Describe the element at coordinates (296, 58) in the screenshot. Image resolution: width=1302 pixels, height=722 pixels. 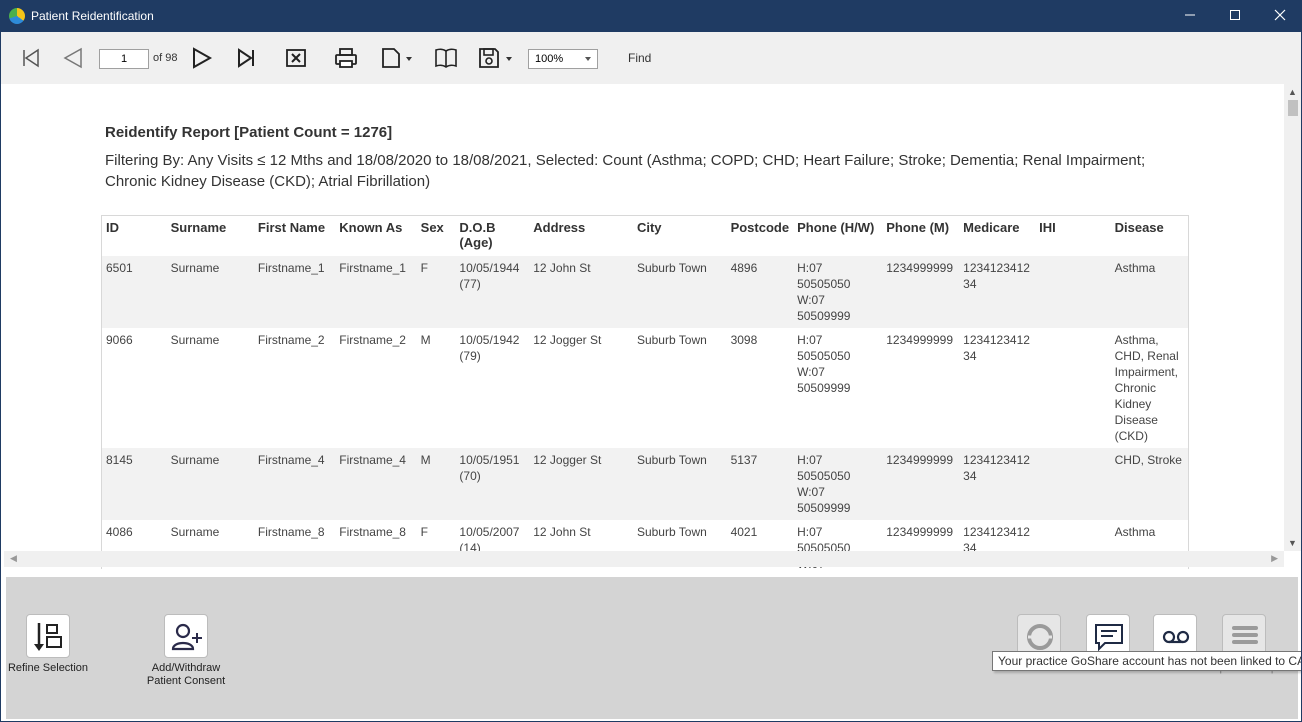
I see `stop-button` at that location.